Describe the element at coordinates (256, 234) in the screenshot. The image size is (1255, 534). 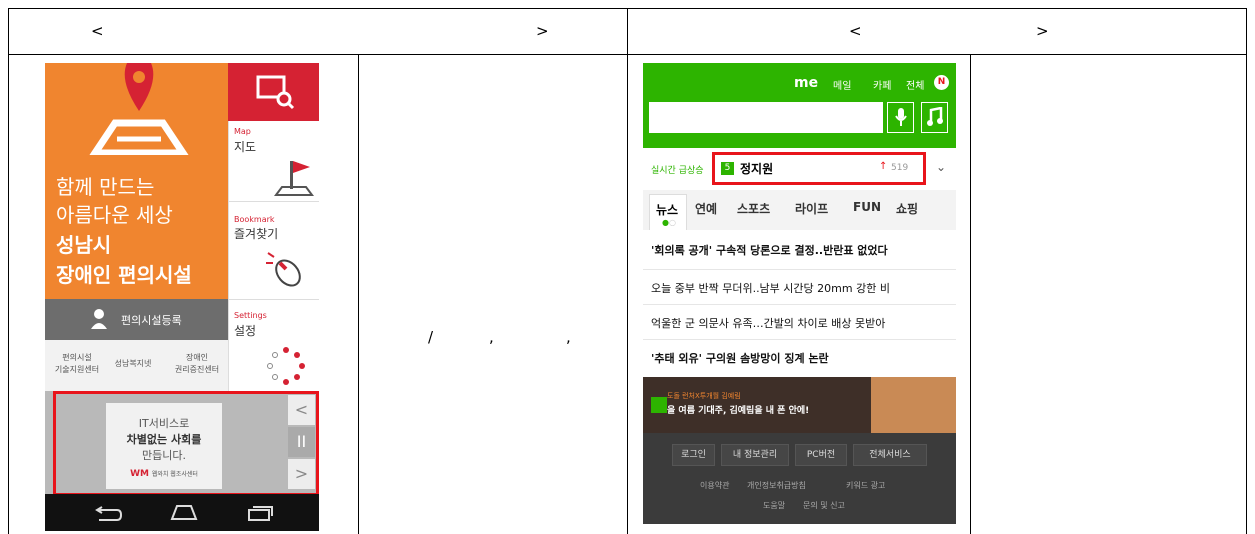
I see `bookmark-tile-title: 즐겨찾기` at that location.